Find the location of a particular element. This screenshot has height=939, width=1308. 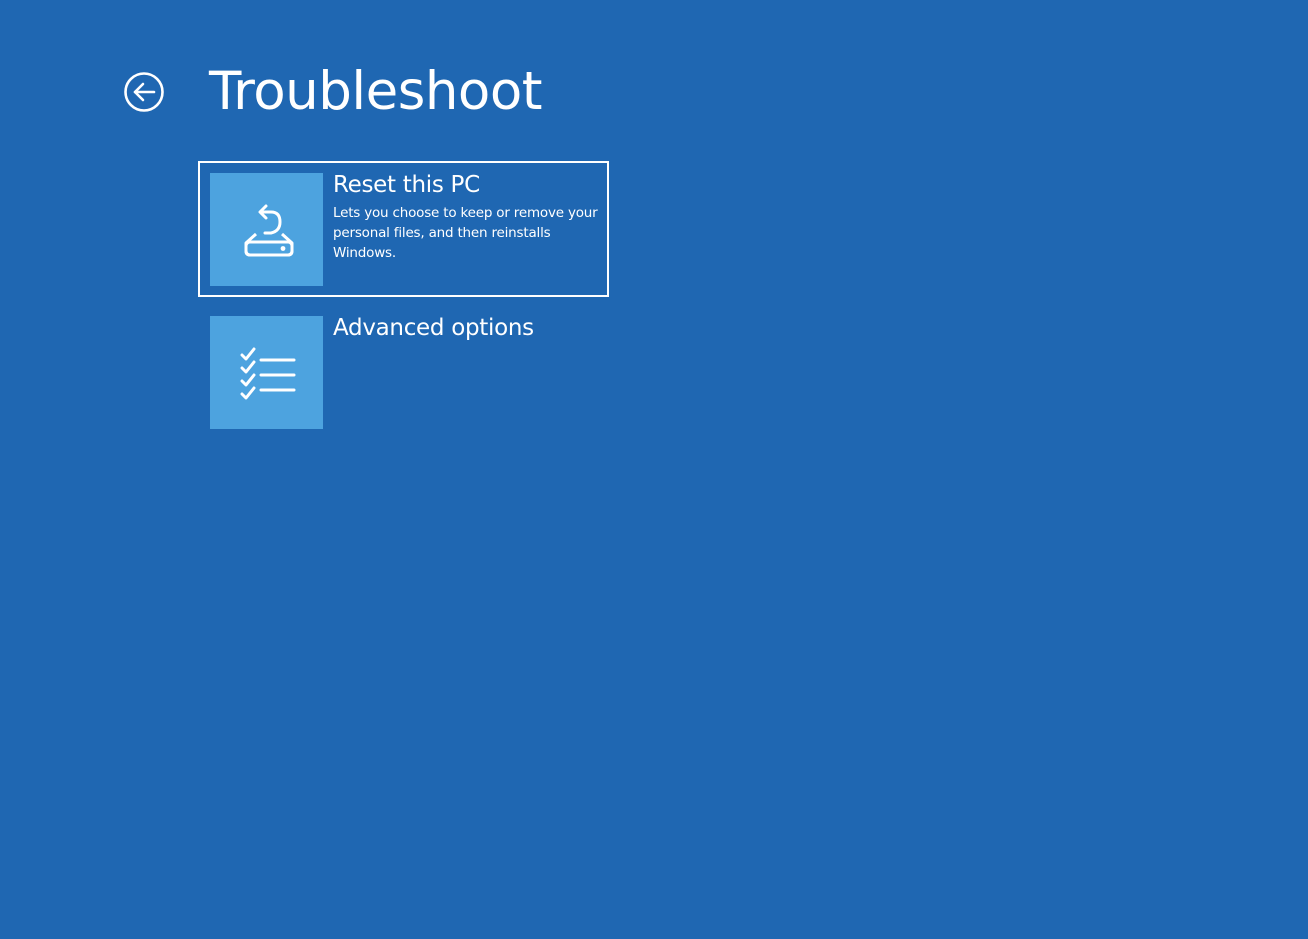

advanced-option-text: Advanced options is located at coordinates (467, 328).